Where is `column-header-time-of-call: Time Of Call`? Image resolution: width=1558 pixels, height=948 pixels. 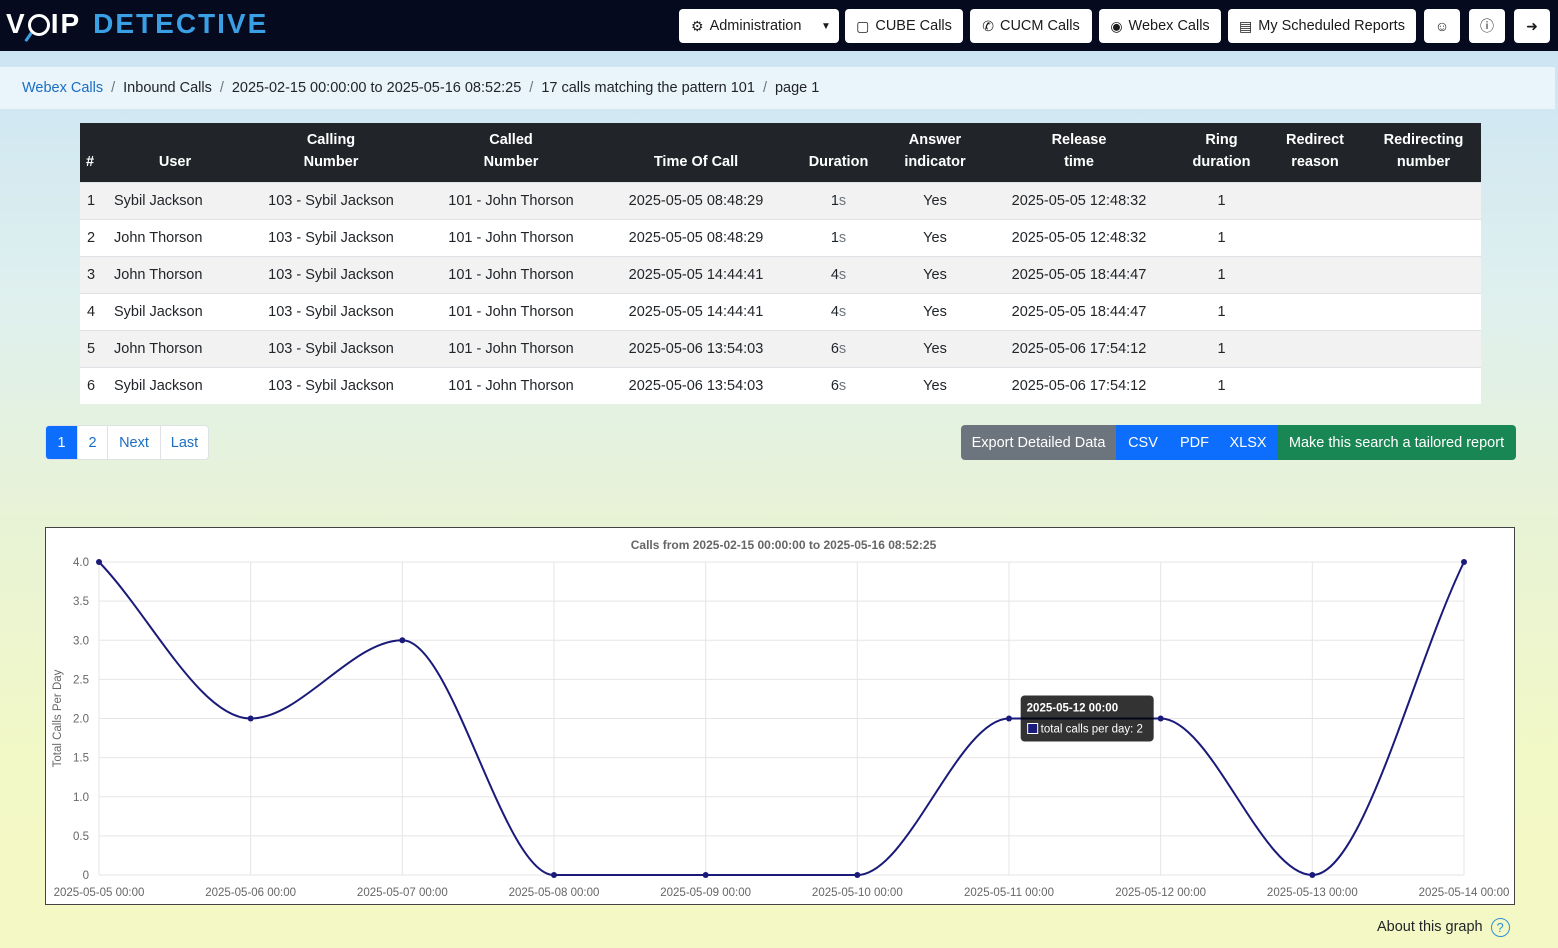
column-header-time-of-call: Time Of Call is located at coordinates (696, 152).